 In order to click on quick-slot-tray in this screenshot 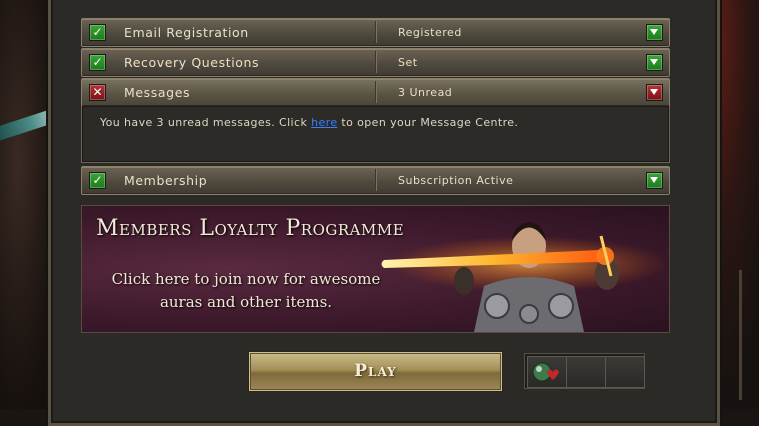, I will do `click(584, 371)`.